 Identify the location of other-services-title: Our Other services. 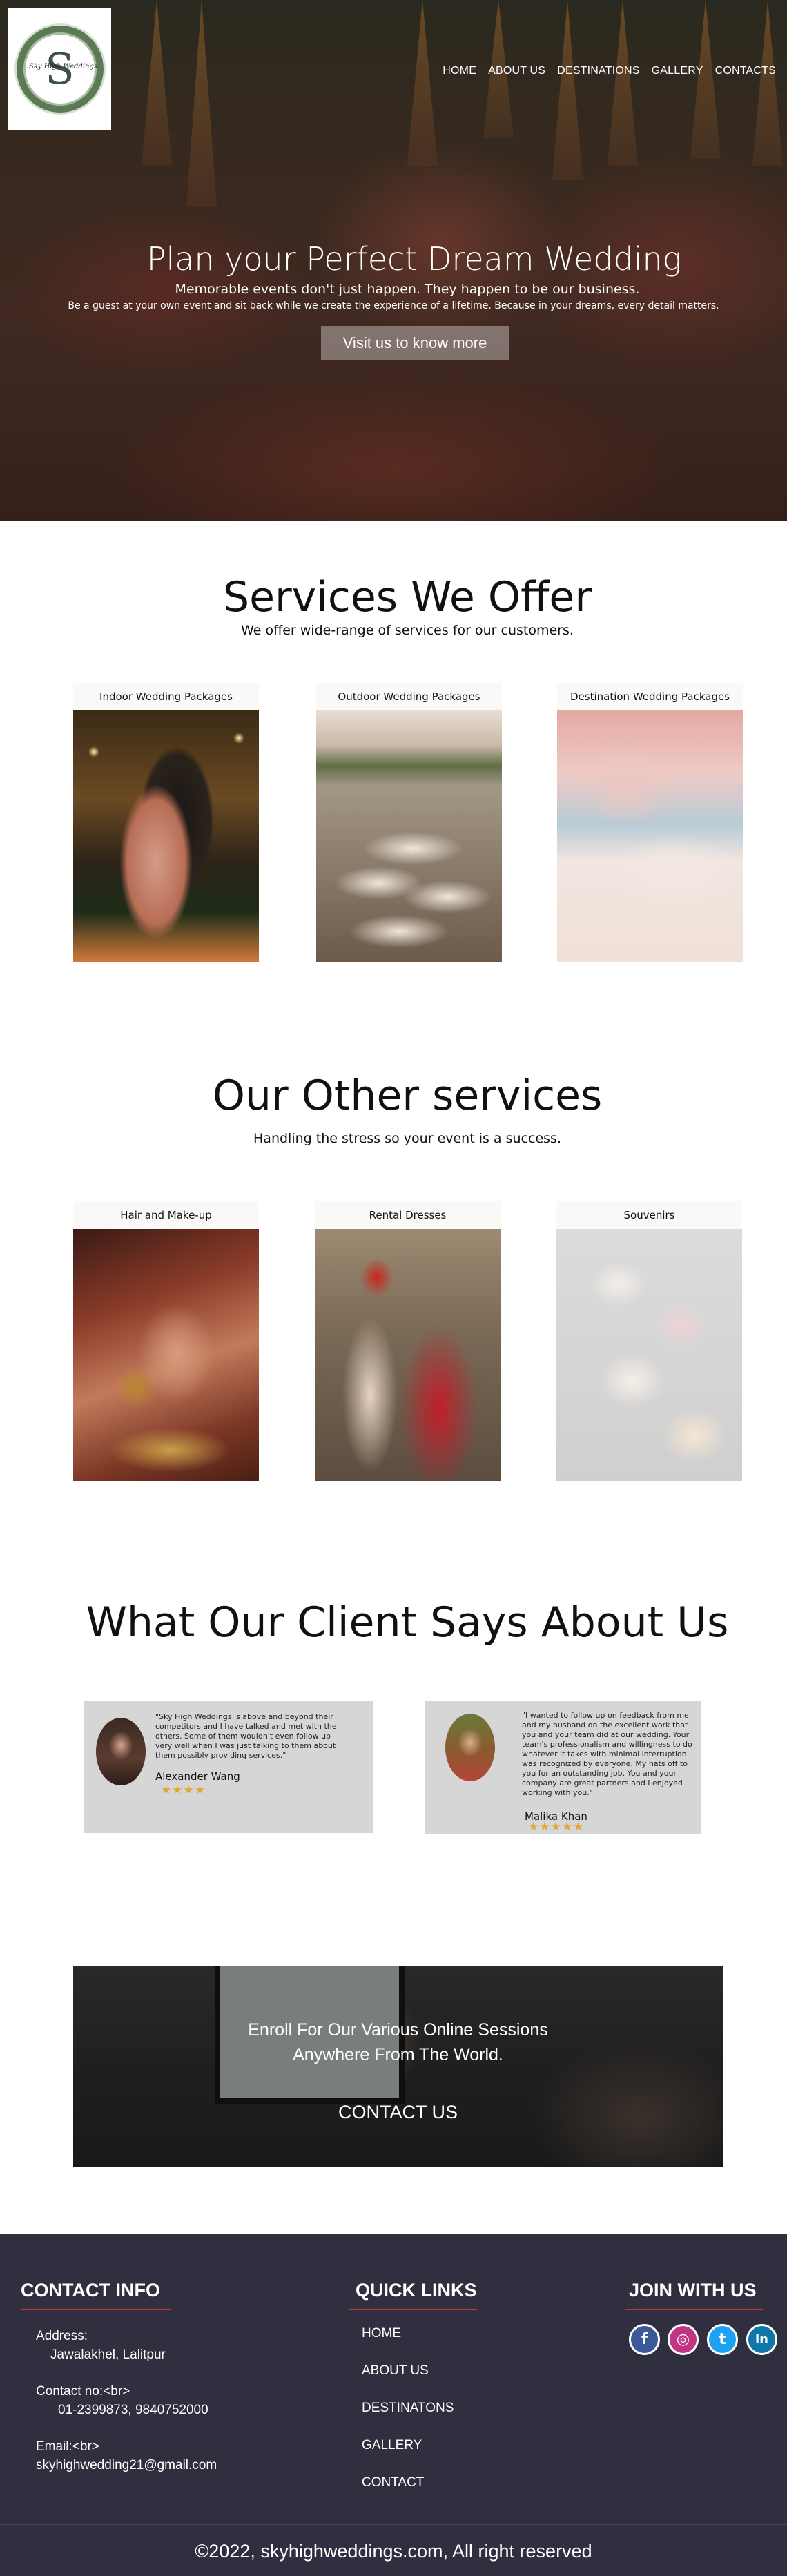
(408, 1096).